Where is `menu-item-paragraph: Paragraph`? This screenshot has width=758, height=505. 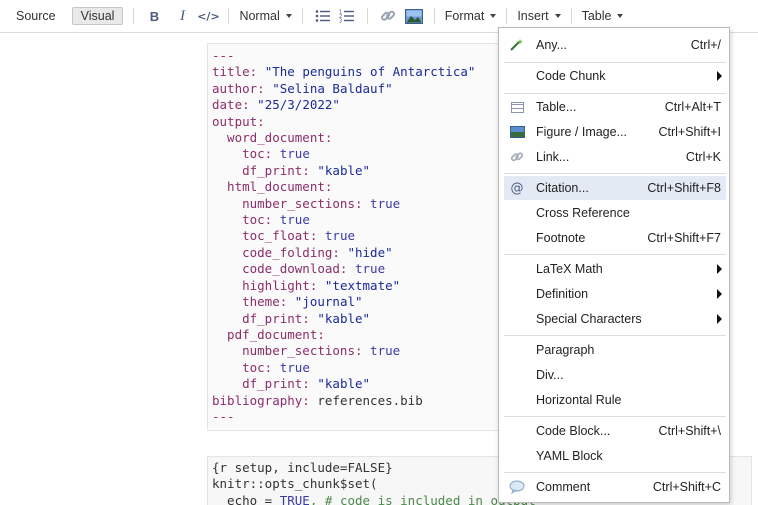 menu-item-paragraph: Paragraph is located at coordinates (615, 350).